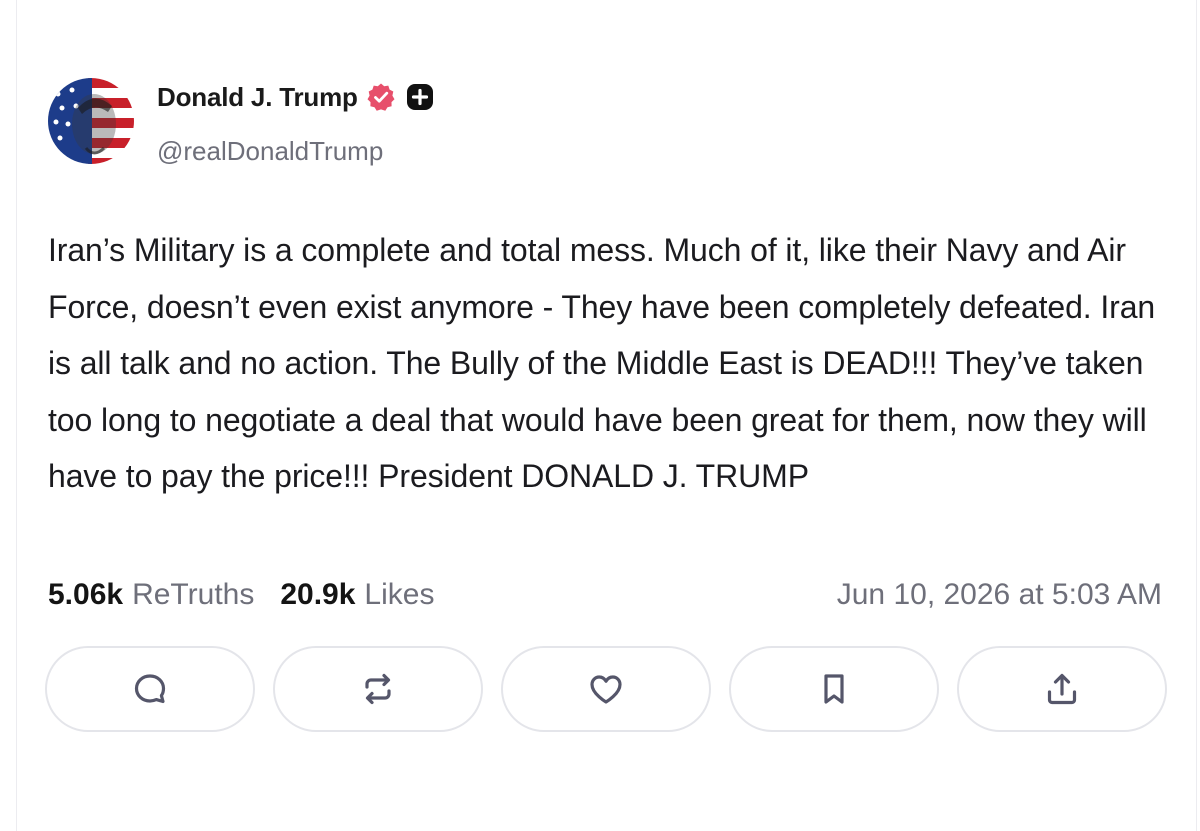 The height and width of the screenshot is (831, 1200). I want to click on verified-badge-icon, so click(381, 97).